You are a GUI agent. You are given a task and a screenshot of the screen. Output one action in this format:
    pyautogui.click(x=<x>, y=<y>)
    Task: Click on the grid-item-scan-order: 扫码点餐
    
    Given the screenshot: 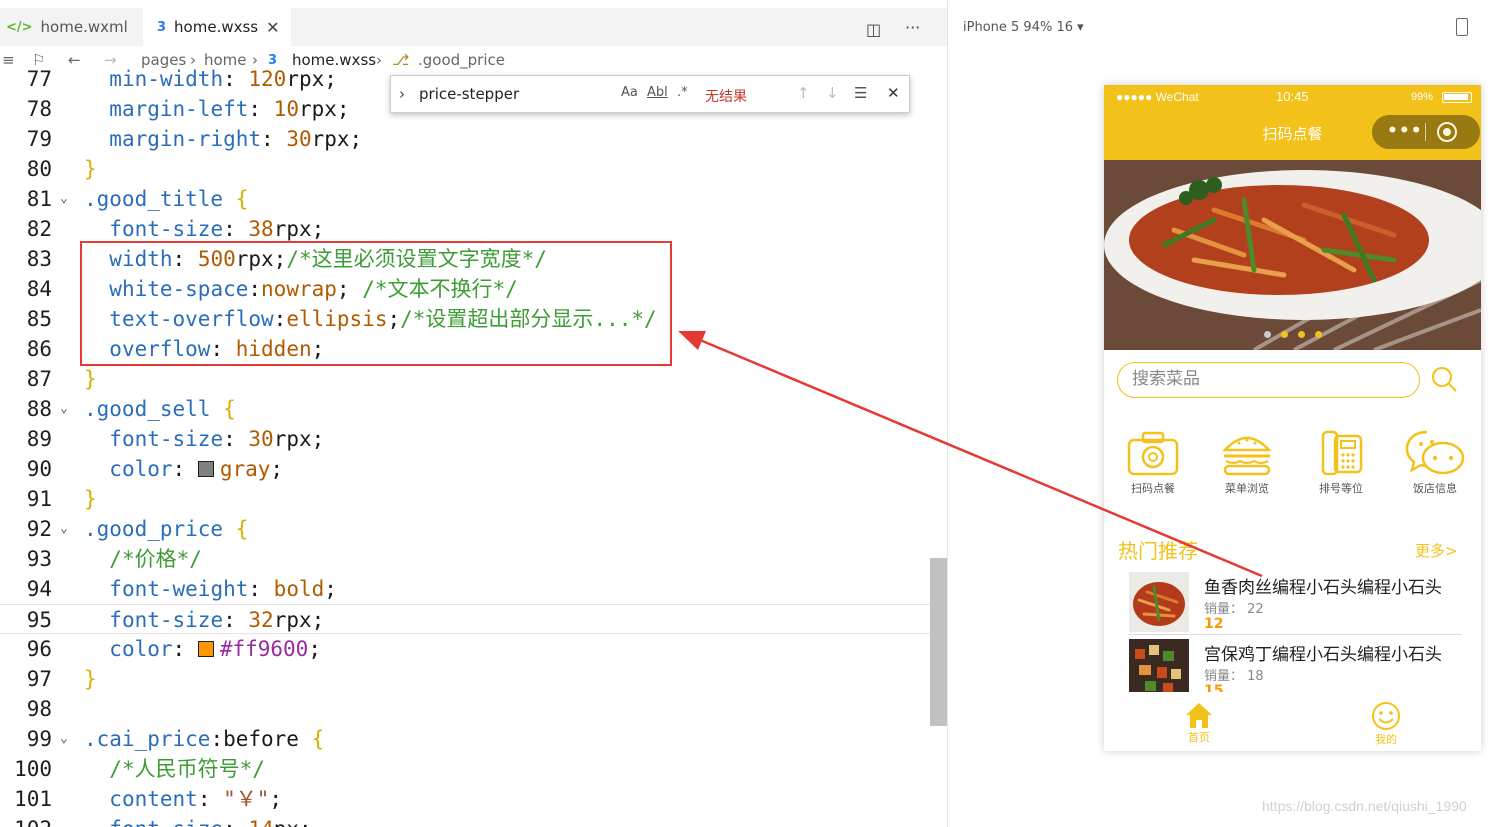 What is the action you would take?
    pyautogui.click(x=1153, y=463)
    